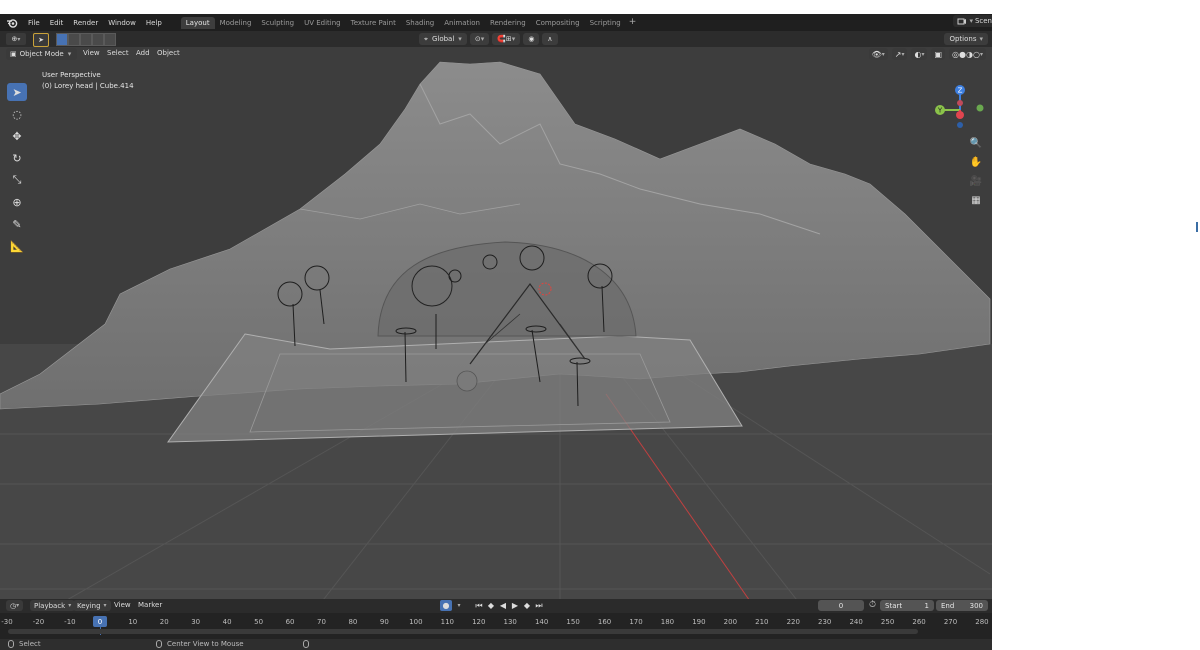 This screenshot has width=1200, height=650. What do you see at coordinates (384, 622) in the screenshot?
I see `ruler-tick-label: 90` at bounding box center [384, 622].